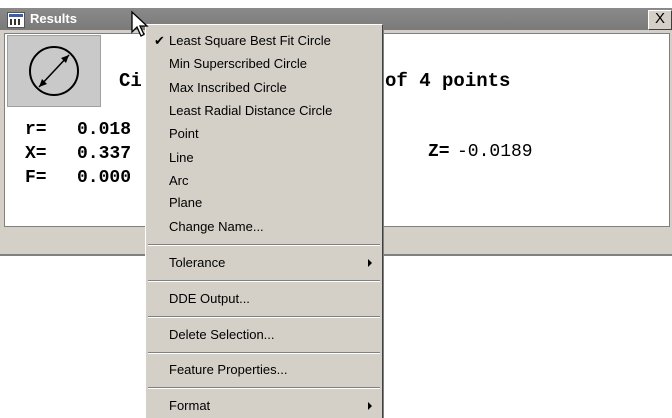 The image size is (672, 418). Describe the element at coordinates (238, 63) in the screenshot. I see `menu-item-label: Min Superscribed Circle` at that location.